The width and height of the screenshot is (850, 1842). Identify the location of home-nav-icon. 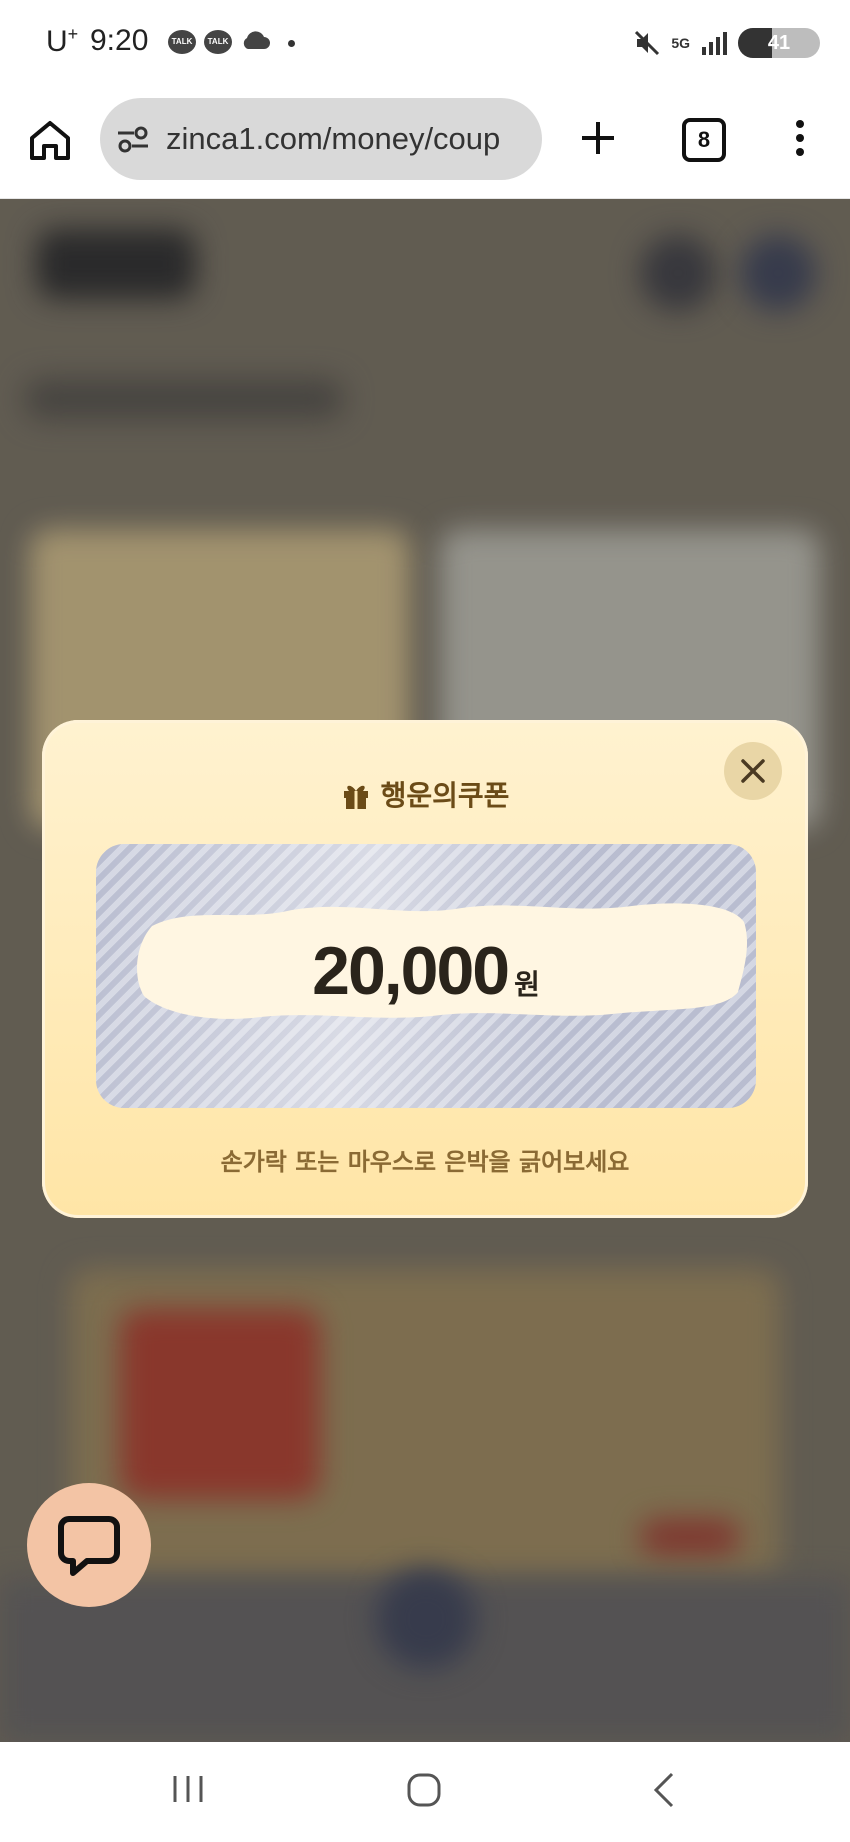
(424, 1790).